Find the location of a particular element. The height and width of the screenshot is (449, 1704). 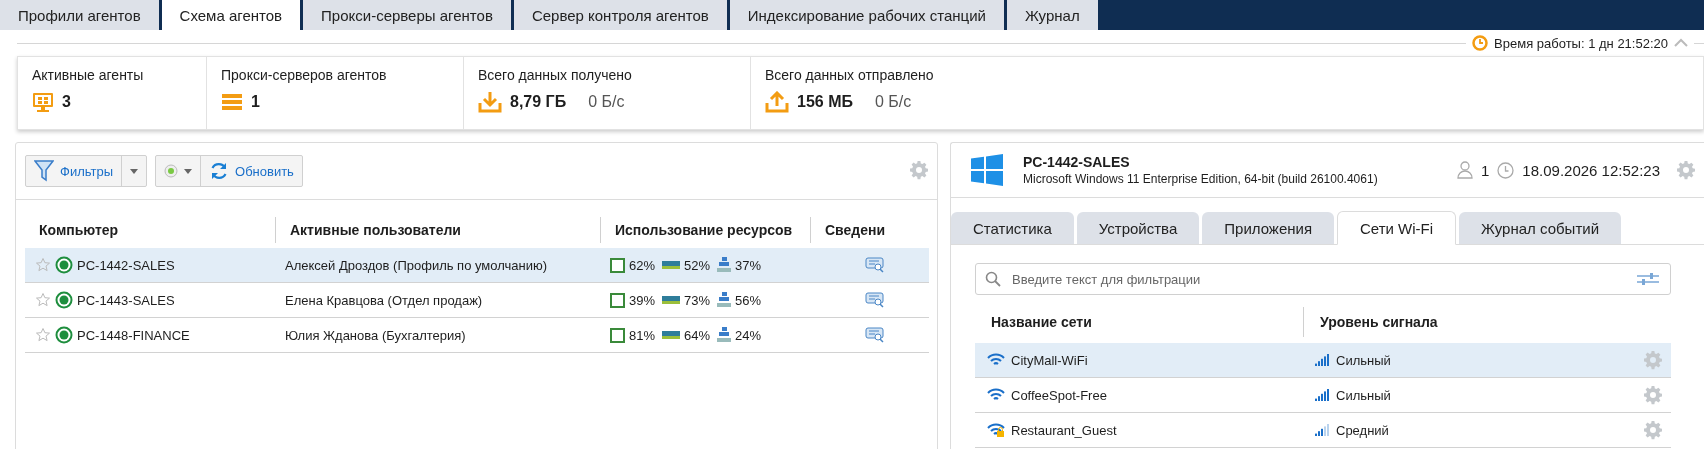

table-row: CityMall-WiFi Сильный is located at coordinates (1323, 360).